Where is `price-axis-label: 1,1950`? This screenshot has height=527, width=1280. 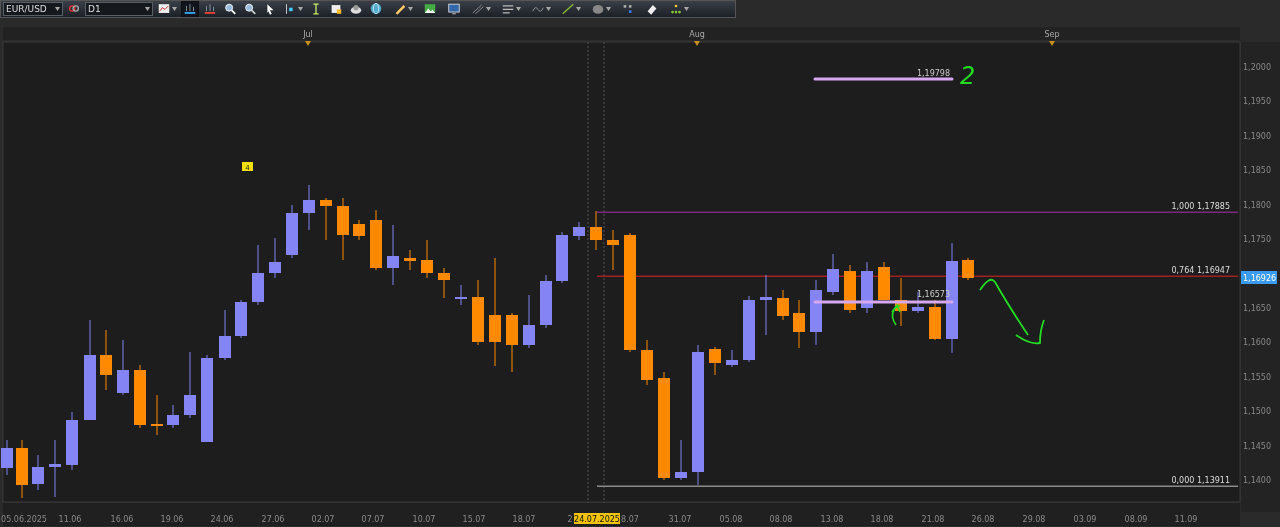 price-axis-label: 1,1950 is located at coordinates (1257, 101).